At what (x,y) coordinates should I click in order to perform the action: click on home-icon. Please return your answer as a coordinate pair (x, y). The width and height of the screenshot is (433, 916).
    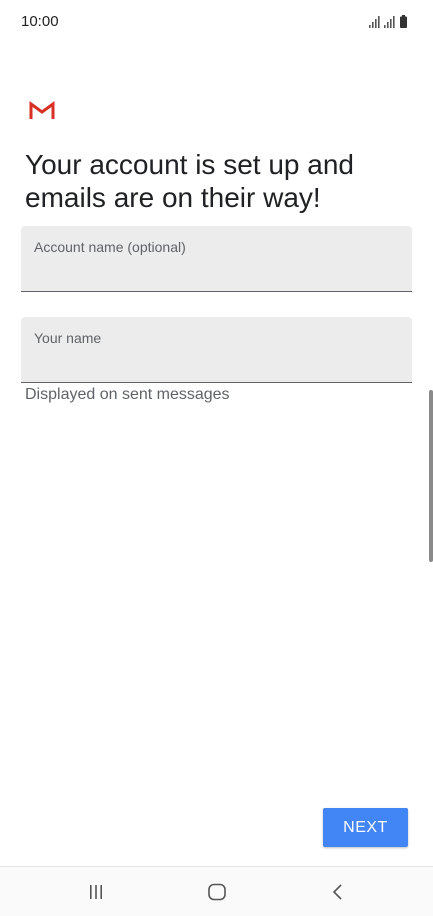
    Looking at the image, I should click on (217, 892).